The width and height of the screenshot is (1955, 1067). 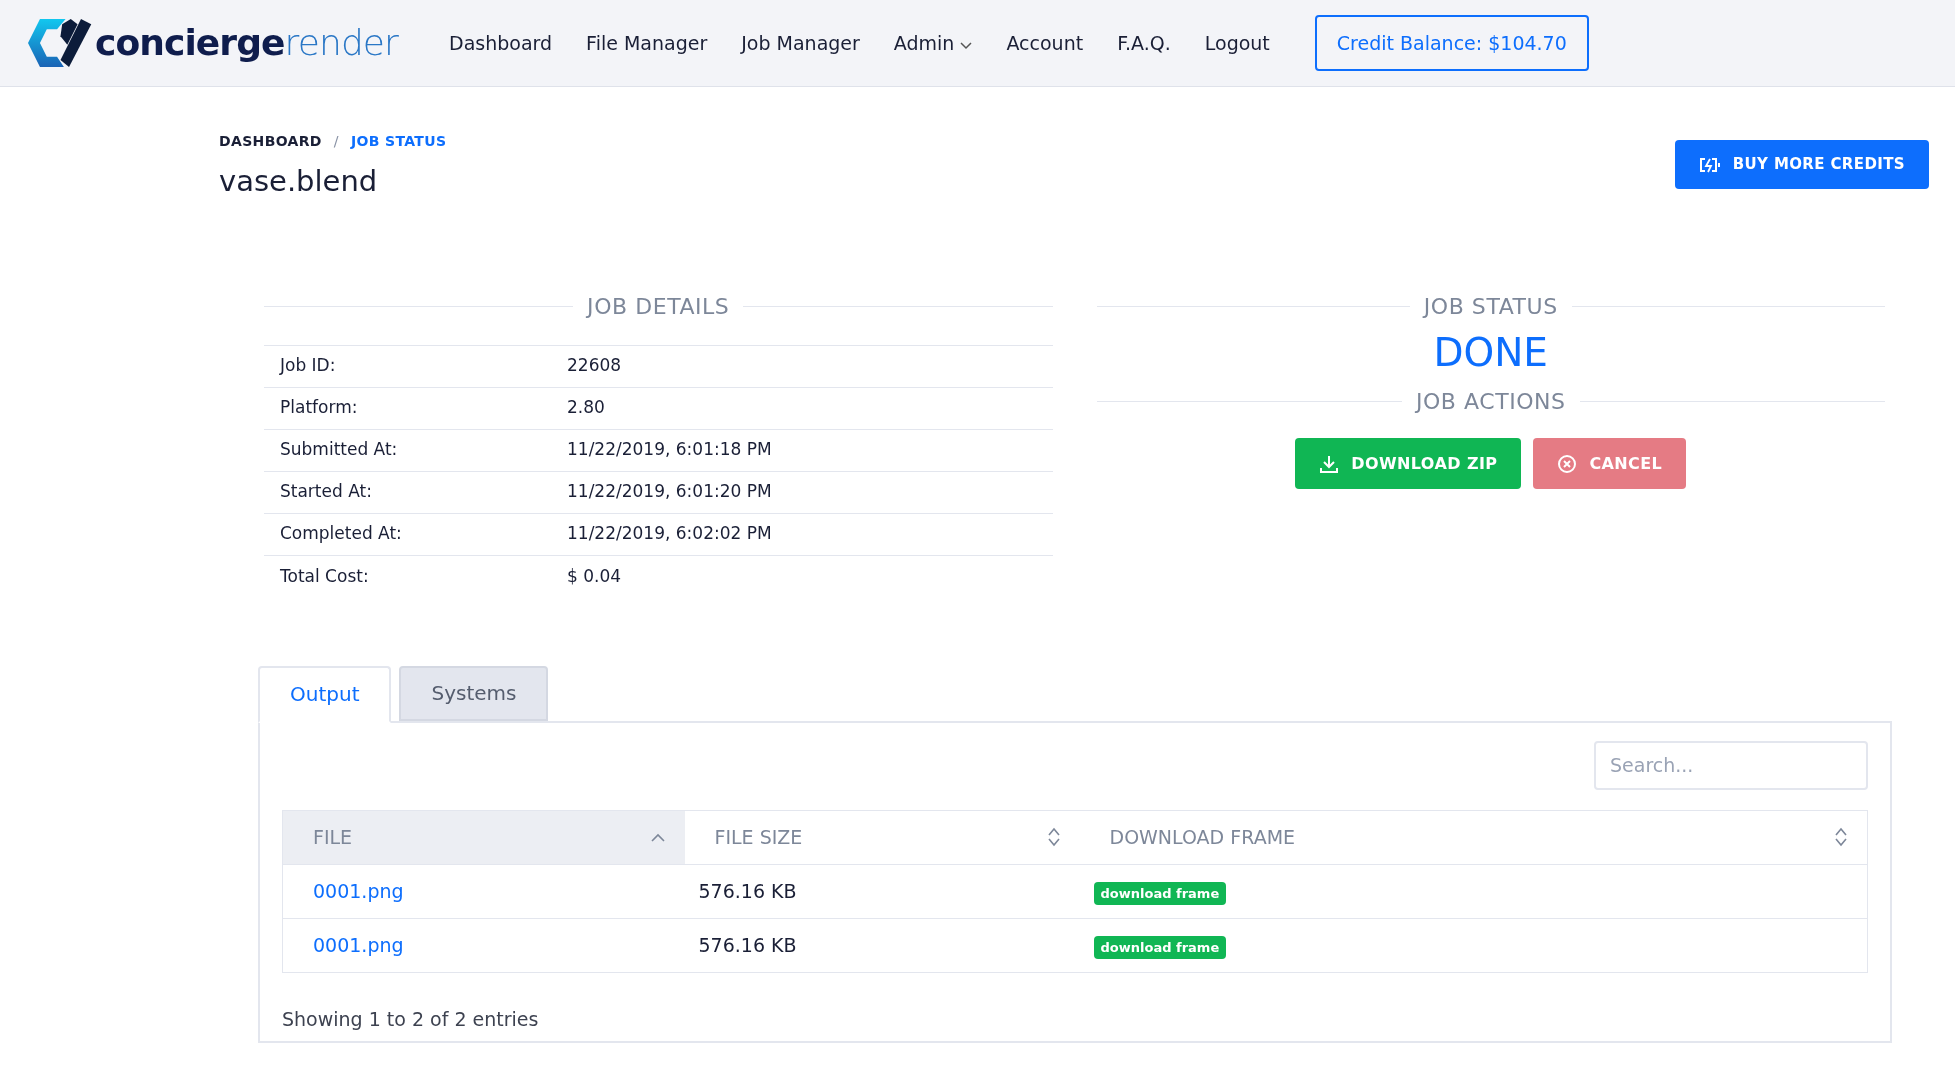 What do you see at coordinates (669, 534) in the screenshot?
I see `detail-value: 11/22/2019, 6:02:02 PM` at bounding box center [669, 534].